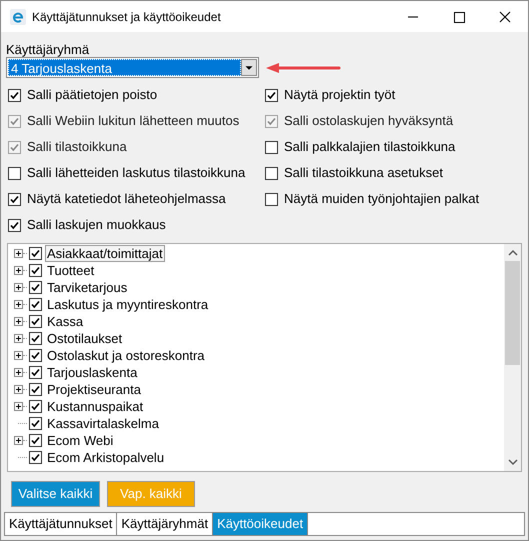 This screenshot has height=541, width=529. Describe the element at coordinates (84, 338) in the screenshot. I see `tree-item: Ostotilaukset` at that location.